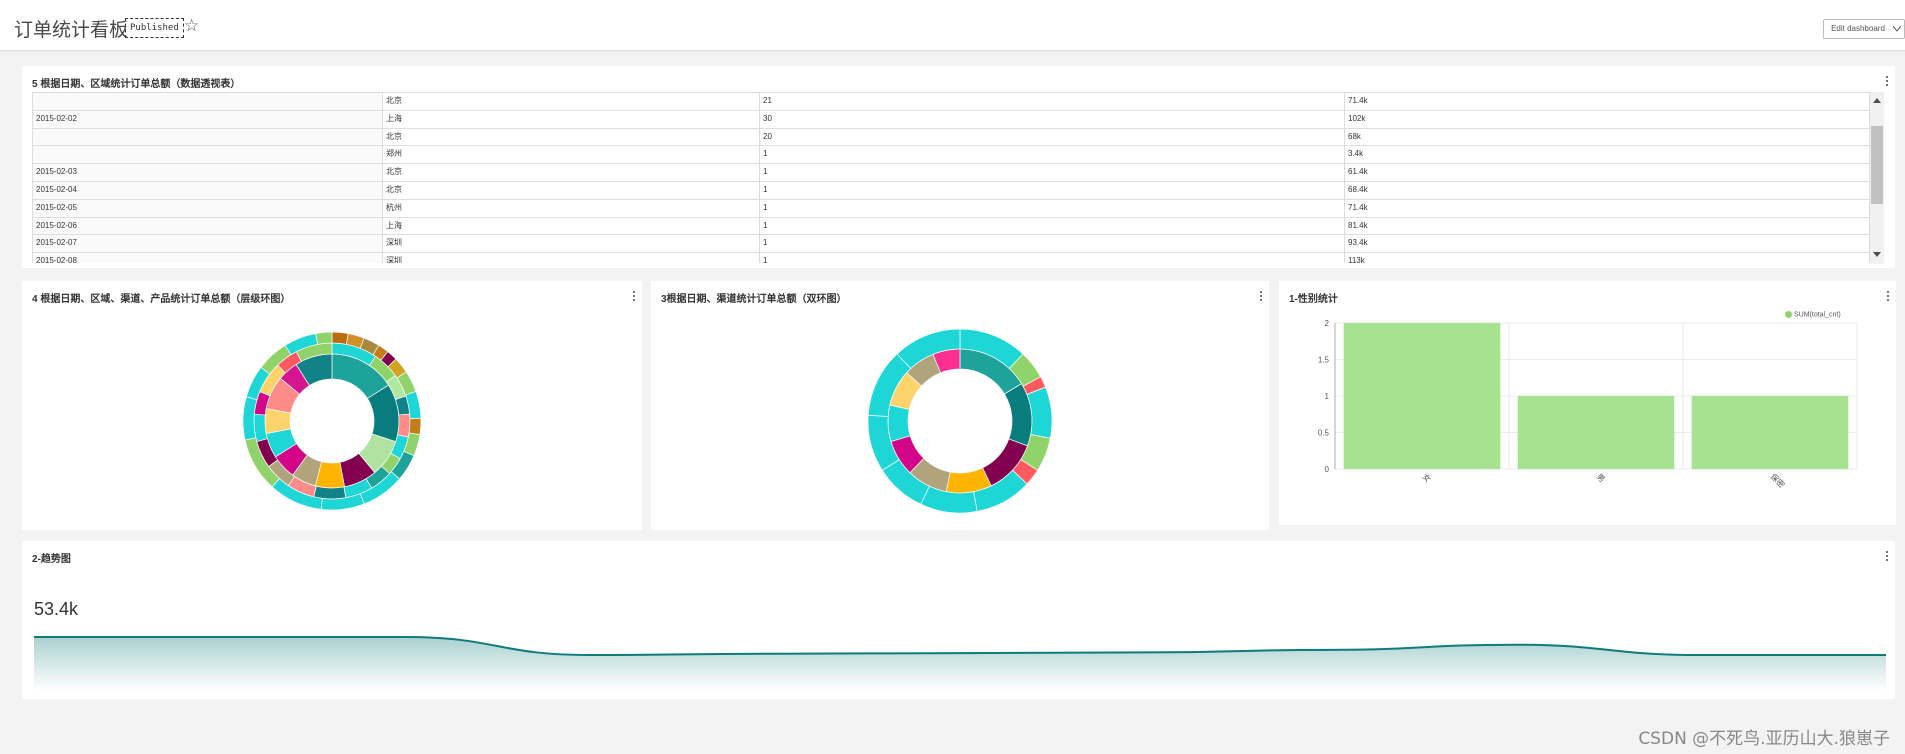 Image resolution: width=1905 pixels, height=754 pixels. Describe the element at coordinates (1764, 739) in the screenshot. I see `watermark: CSDN @不死鸟.亚历山大.狼崽子` at that location.